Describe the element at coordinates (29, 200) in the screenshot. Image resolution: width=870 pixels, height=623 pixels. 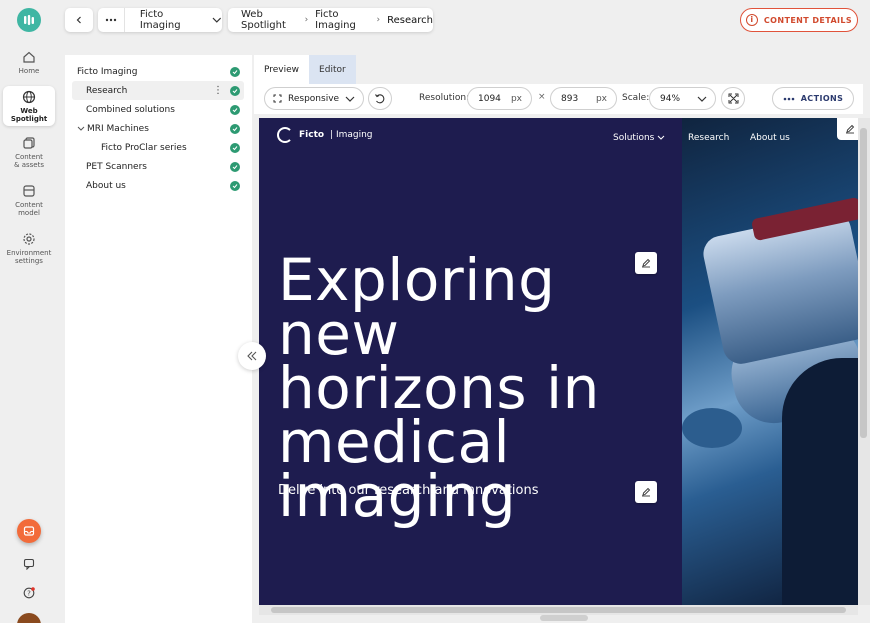
I see `rail-content-model: Content model` at that location.